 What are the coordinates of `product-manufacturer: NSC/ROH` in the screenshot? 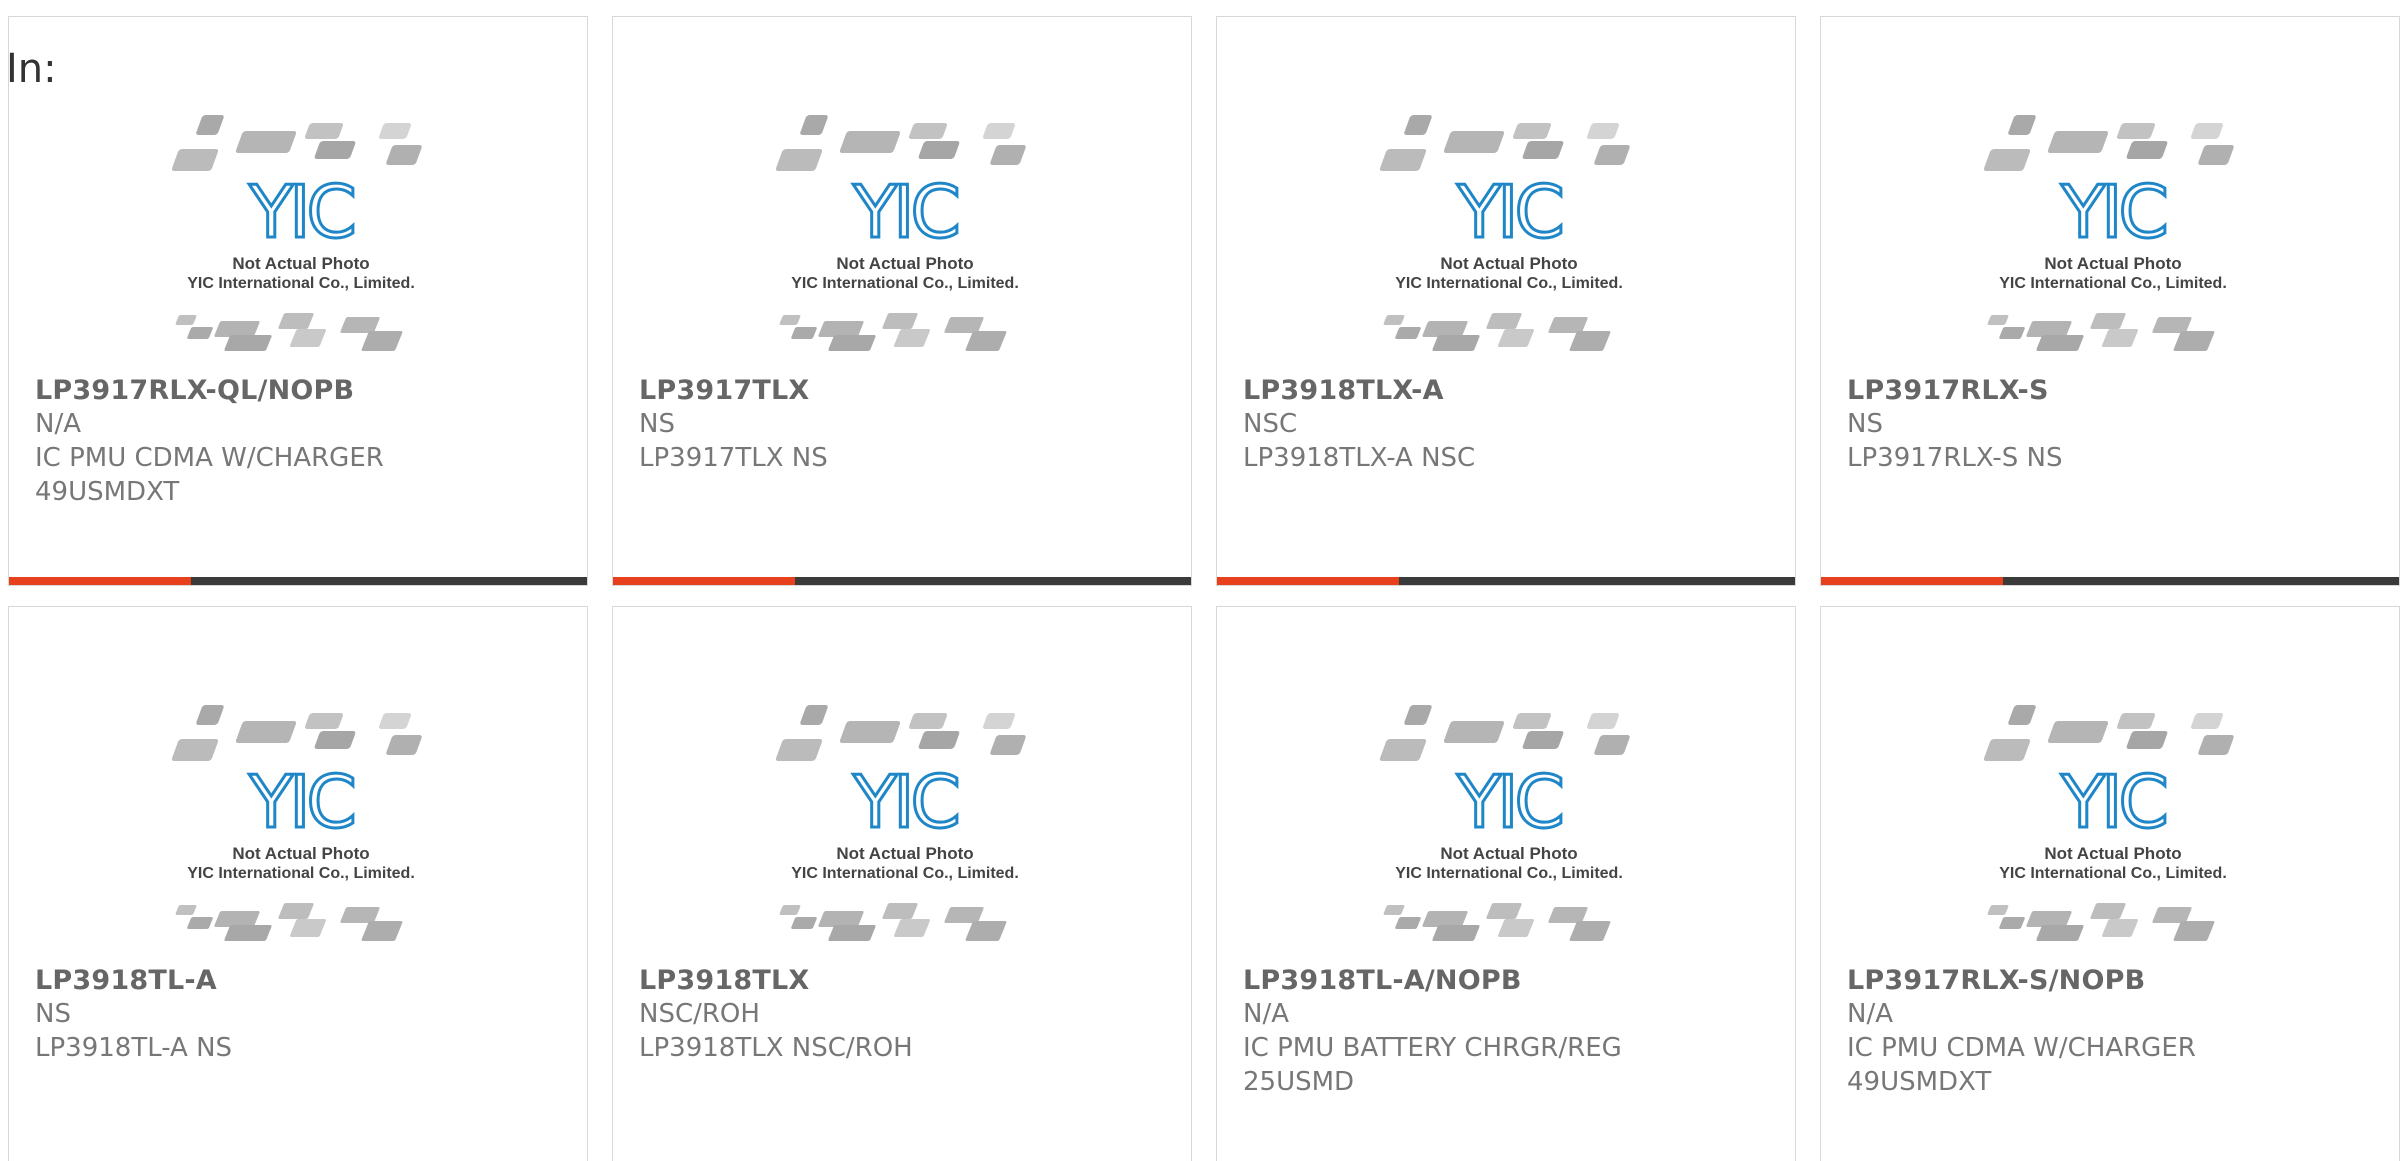 It's located at (699, 1014).